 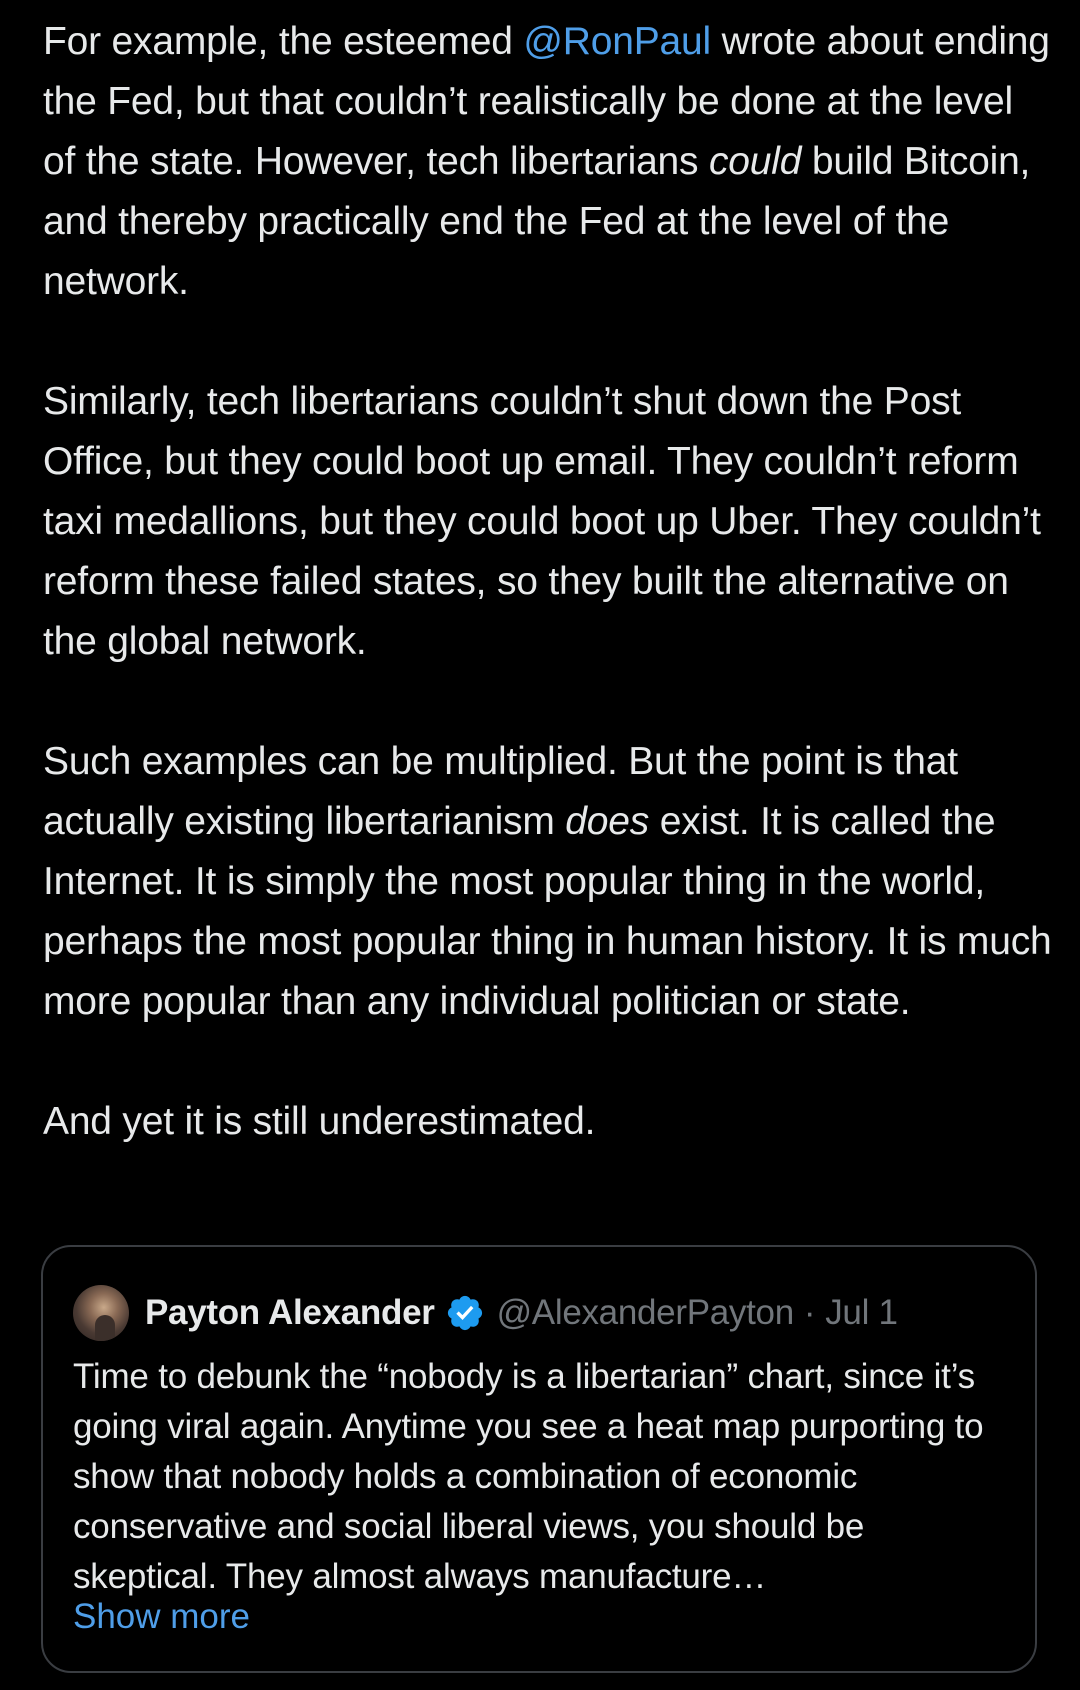 I want to click on p1-text-start: For example, the esteemed, so click(x=283, y=41).